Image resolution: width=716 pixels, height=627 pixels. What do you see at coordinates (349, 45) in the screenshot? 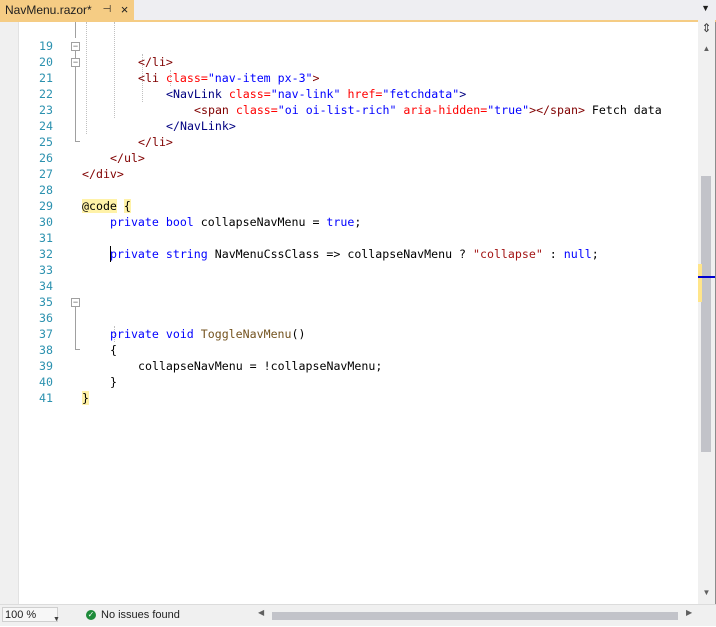
I see `code-line: 19 </li>` at bounding box center [349, 45].